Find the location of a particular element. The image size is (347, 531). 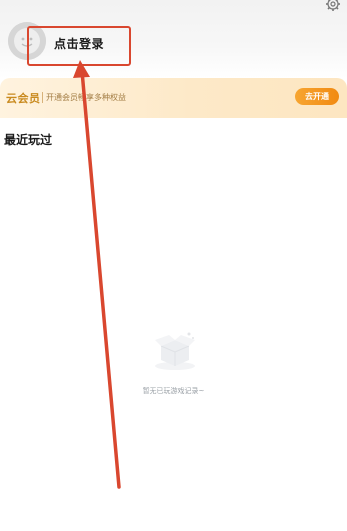

vip-description: 开通会员畅享多种权益 is located at coordinates (86, 97).